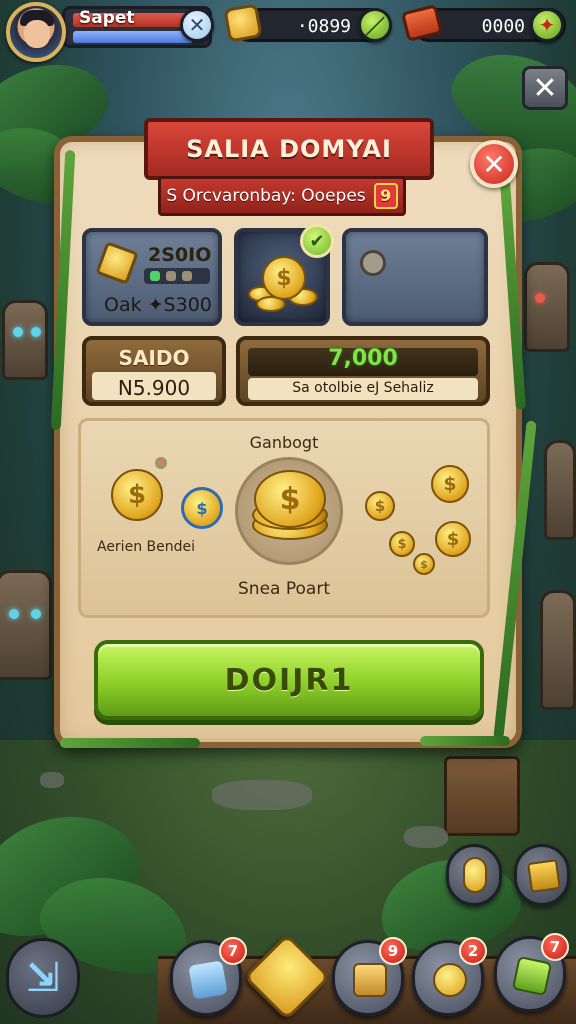  Describe the element at coordinates (323, 26) in the screenshot. I see `coins-value: ·0899` at that location.